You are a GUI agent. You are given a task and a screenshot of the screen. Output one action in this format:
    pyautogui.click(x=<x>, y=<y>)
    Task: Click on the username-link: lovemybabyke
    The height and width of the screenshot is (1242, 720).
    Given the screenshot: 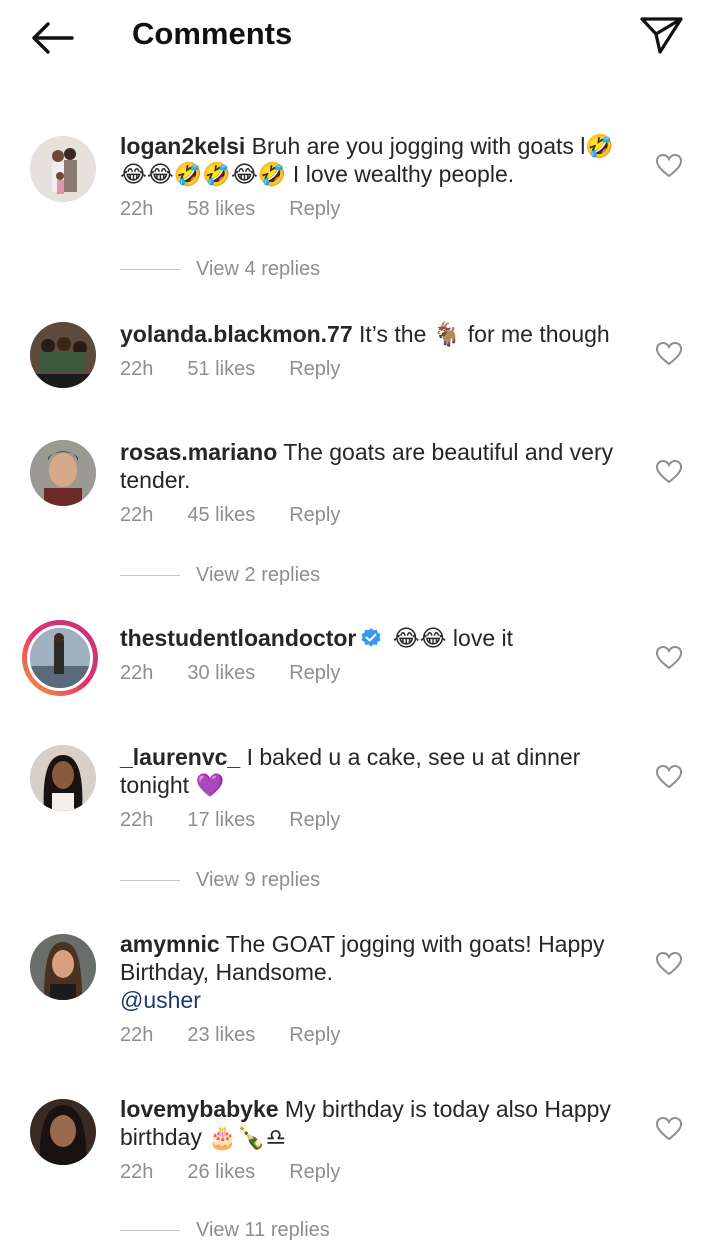 What is the action you would take?
    pyautogui.click(x=199, y=1109)
    